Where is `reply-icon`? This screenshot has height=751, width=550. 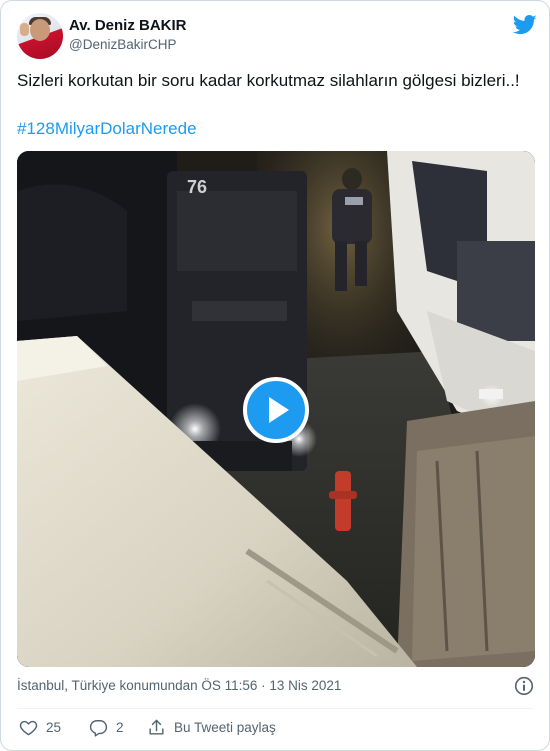
reply-icon is located at coordinates (98, 728).